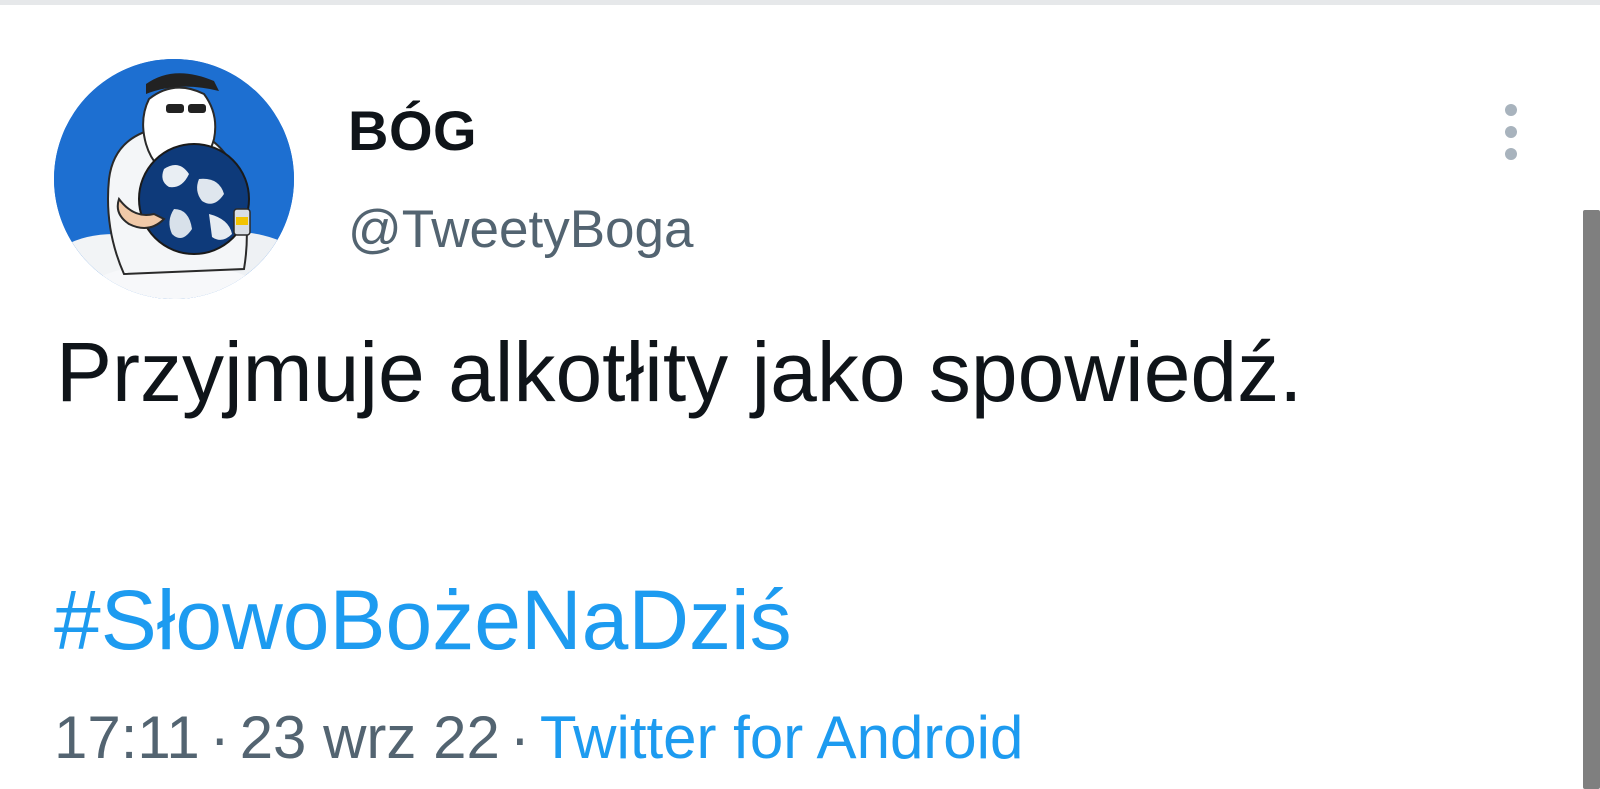 Image resolution: width=1600 pixels, height=789 pixels. Describe the element at coordinates (538, 738) in the screenshot. I see `tweet-metadata: 17:11 · 23 wrz 22 · Twitter for Android` at that location.